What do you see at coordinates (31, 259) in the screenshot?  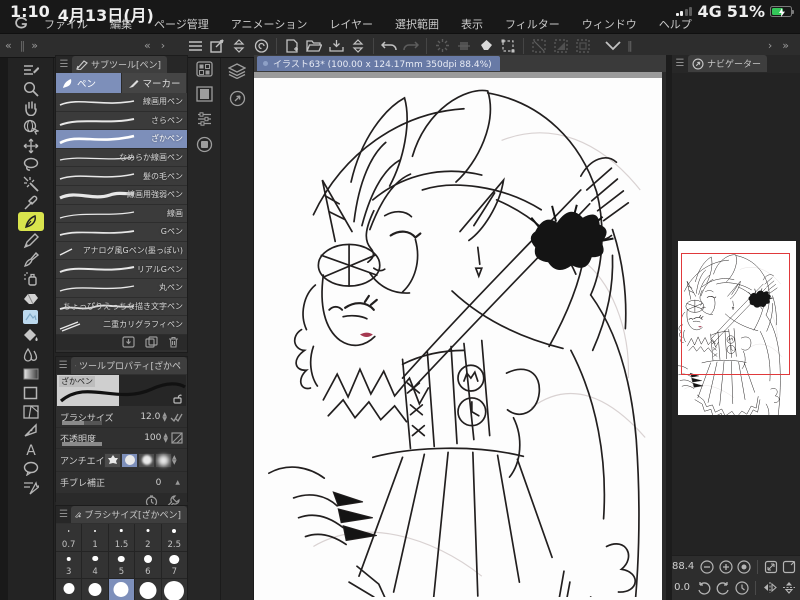 I see `brush-tool-icon` at bounding box center [31, 259].